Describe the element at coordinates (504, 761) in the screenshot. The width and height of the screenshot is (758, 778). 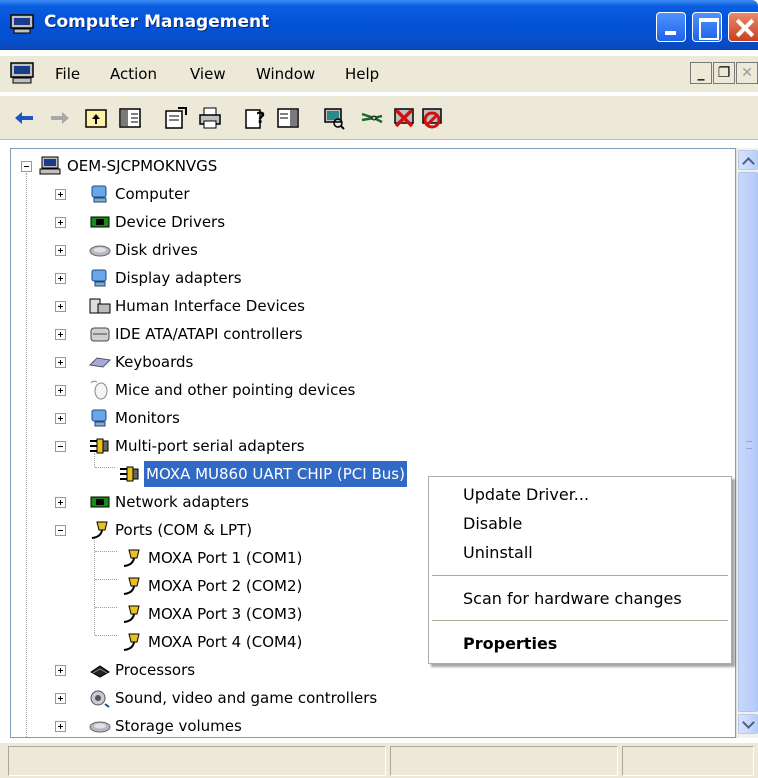
I see `status-pane-secondary` at that location.